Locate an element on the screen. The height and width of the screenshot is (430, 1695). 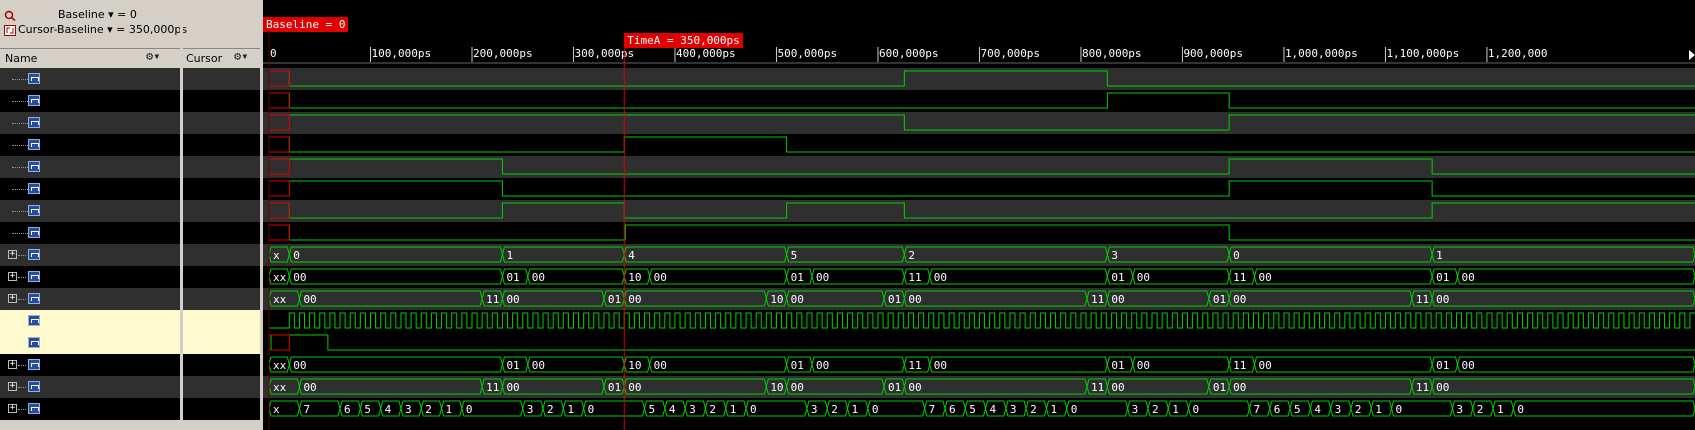
bus-value-label: 4 is located at coordinates (631, 255).